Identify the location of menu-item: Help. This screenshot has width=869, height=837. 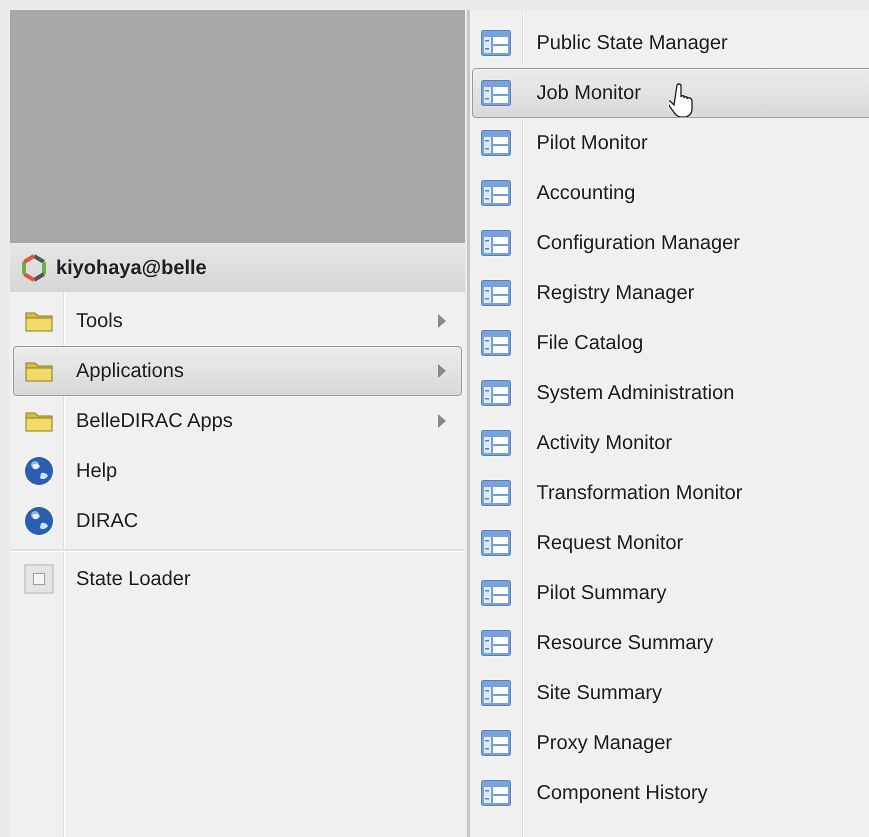
(237, 471).